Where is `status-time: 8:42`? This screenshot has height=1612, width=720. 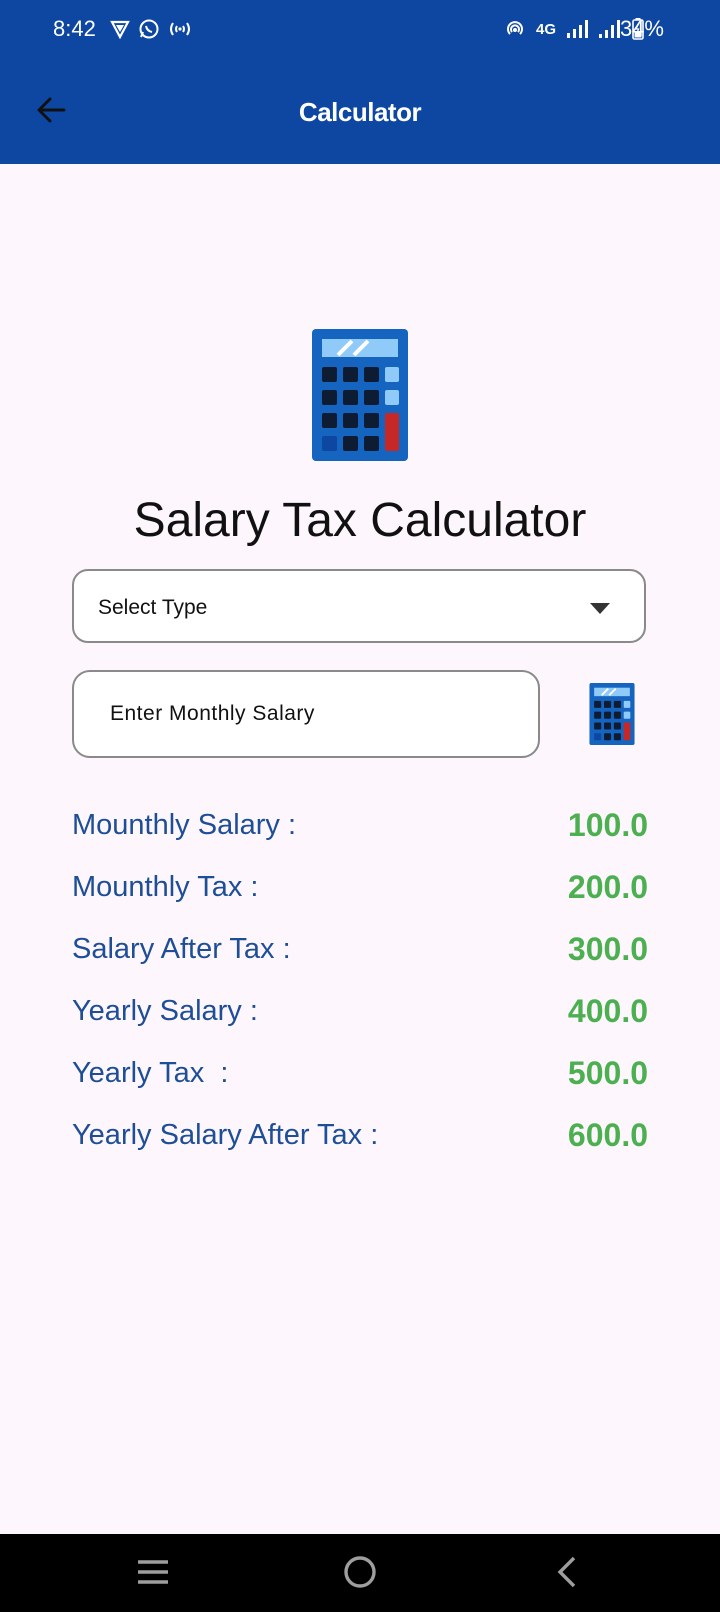
status-time: 8:42 is located at coordinates (74, 28).